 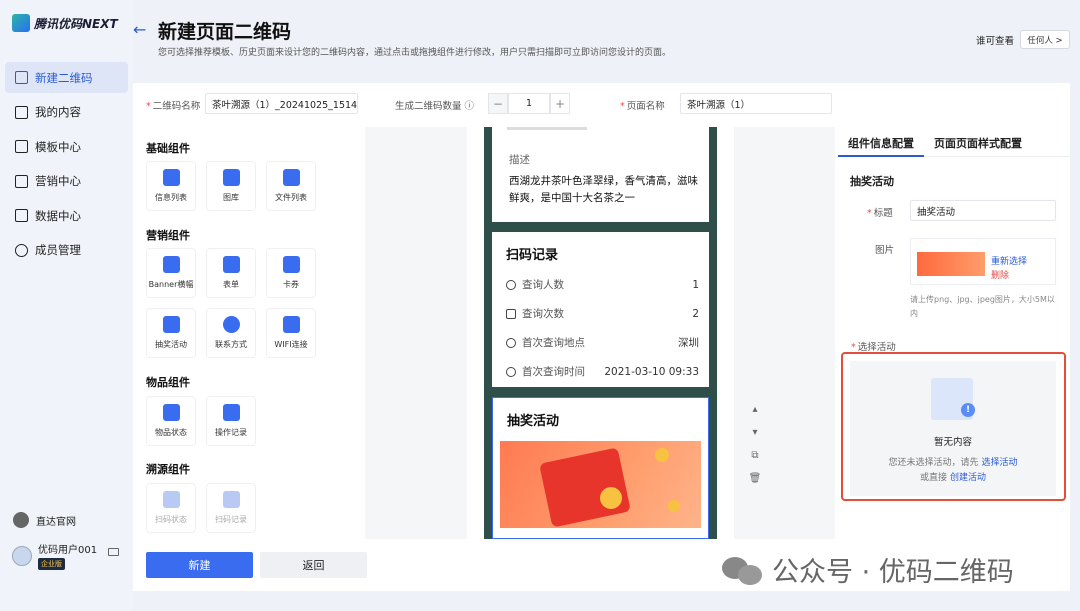 What do you see at coordinates (982, 306) in the screenshot?
I see `upload-hint: 请上传png、jpg、jpeg图片，大小5M以内` at bounding box center [982, 306].